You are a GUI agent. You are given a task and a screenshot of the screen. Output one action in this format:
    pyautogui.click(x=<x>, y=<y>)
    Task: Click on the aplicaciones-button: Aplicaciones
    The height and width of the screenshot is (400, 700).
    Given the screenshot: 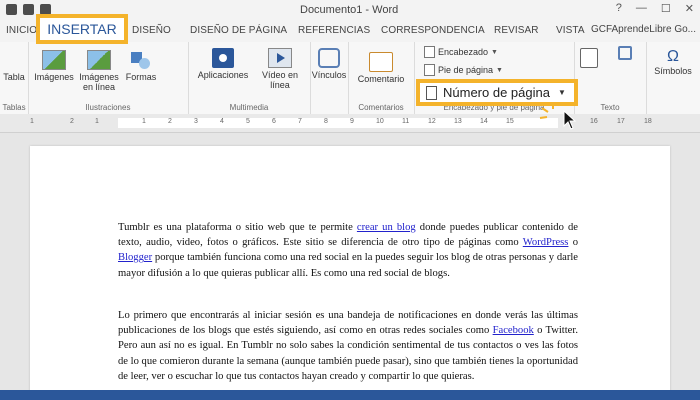 What is the action you would take?
    pyautogui.click(x=223, y=64)
    